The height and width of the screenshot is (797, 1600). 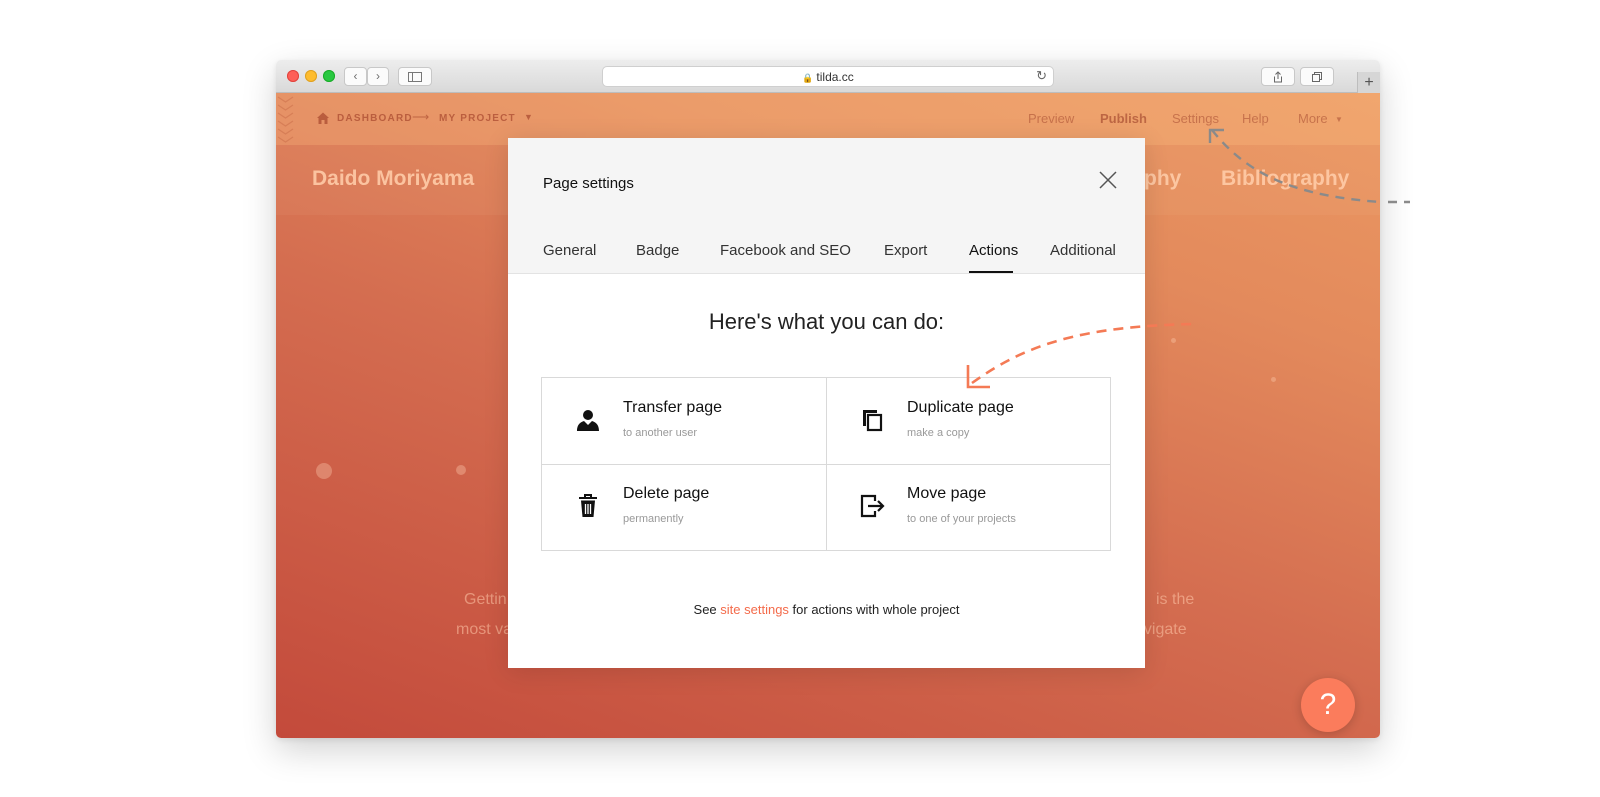 What do you see at coordinates (873, 421) in the screenshot?
I see `copy-icon` at bounding box center [873, 421].